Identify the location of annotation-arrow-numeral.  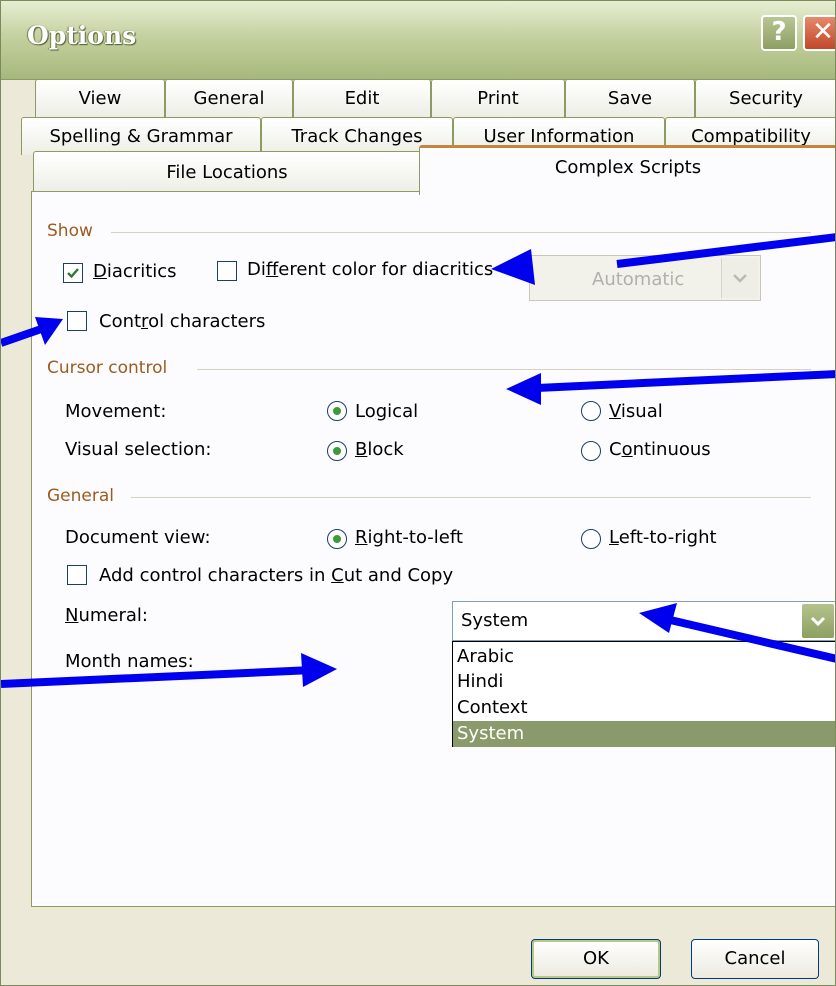
(750, 639).